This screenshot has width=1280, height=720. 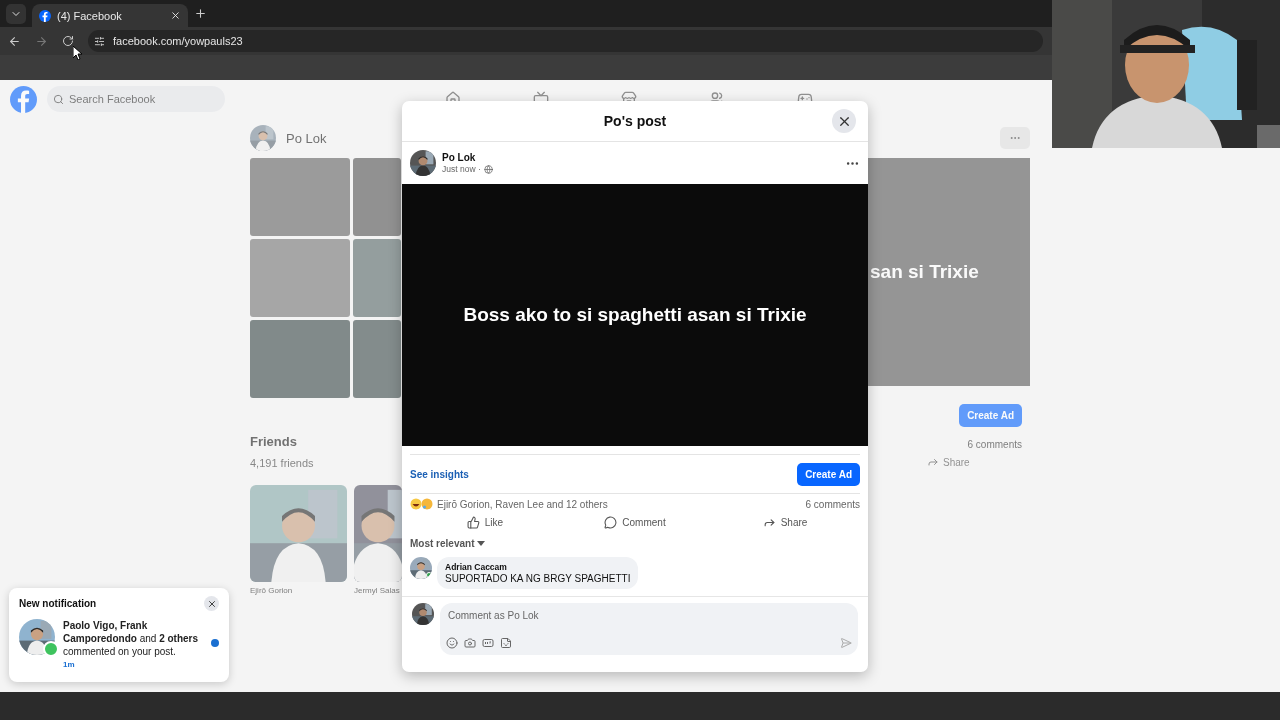 I want to click on address-bar: facebook.com/yowpauls23, so click(x=565, y=41).